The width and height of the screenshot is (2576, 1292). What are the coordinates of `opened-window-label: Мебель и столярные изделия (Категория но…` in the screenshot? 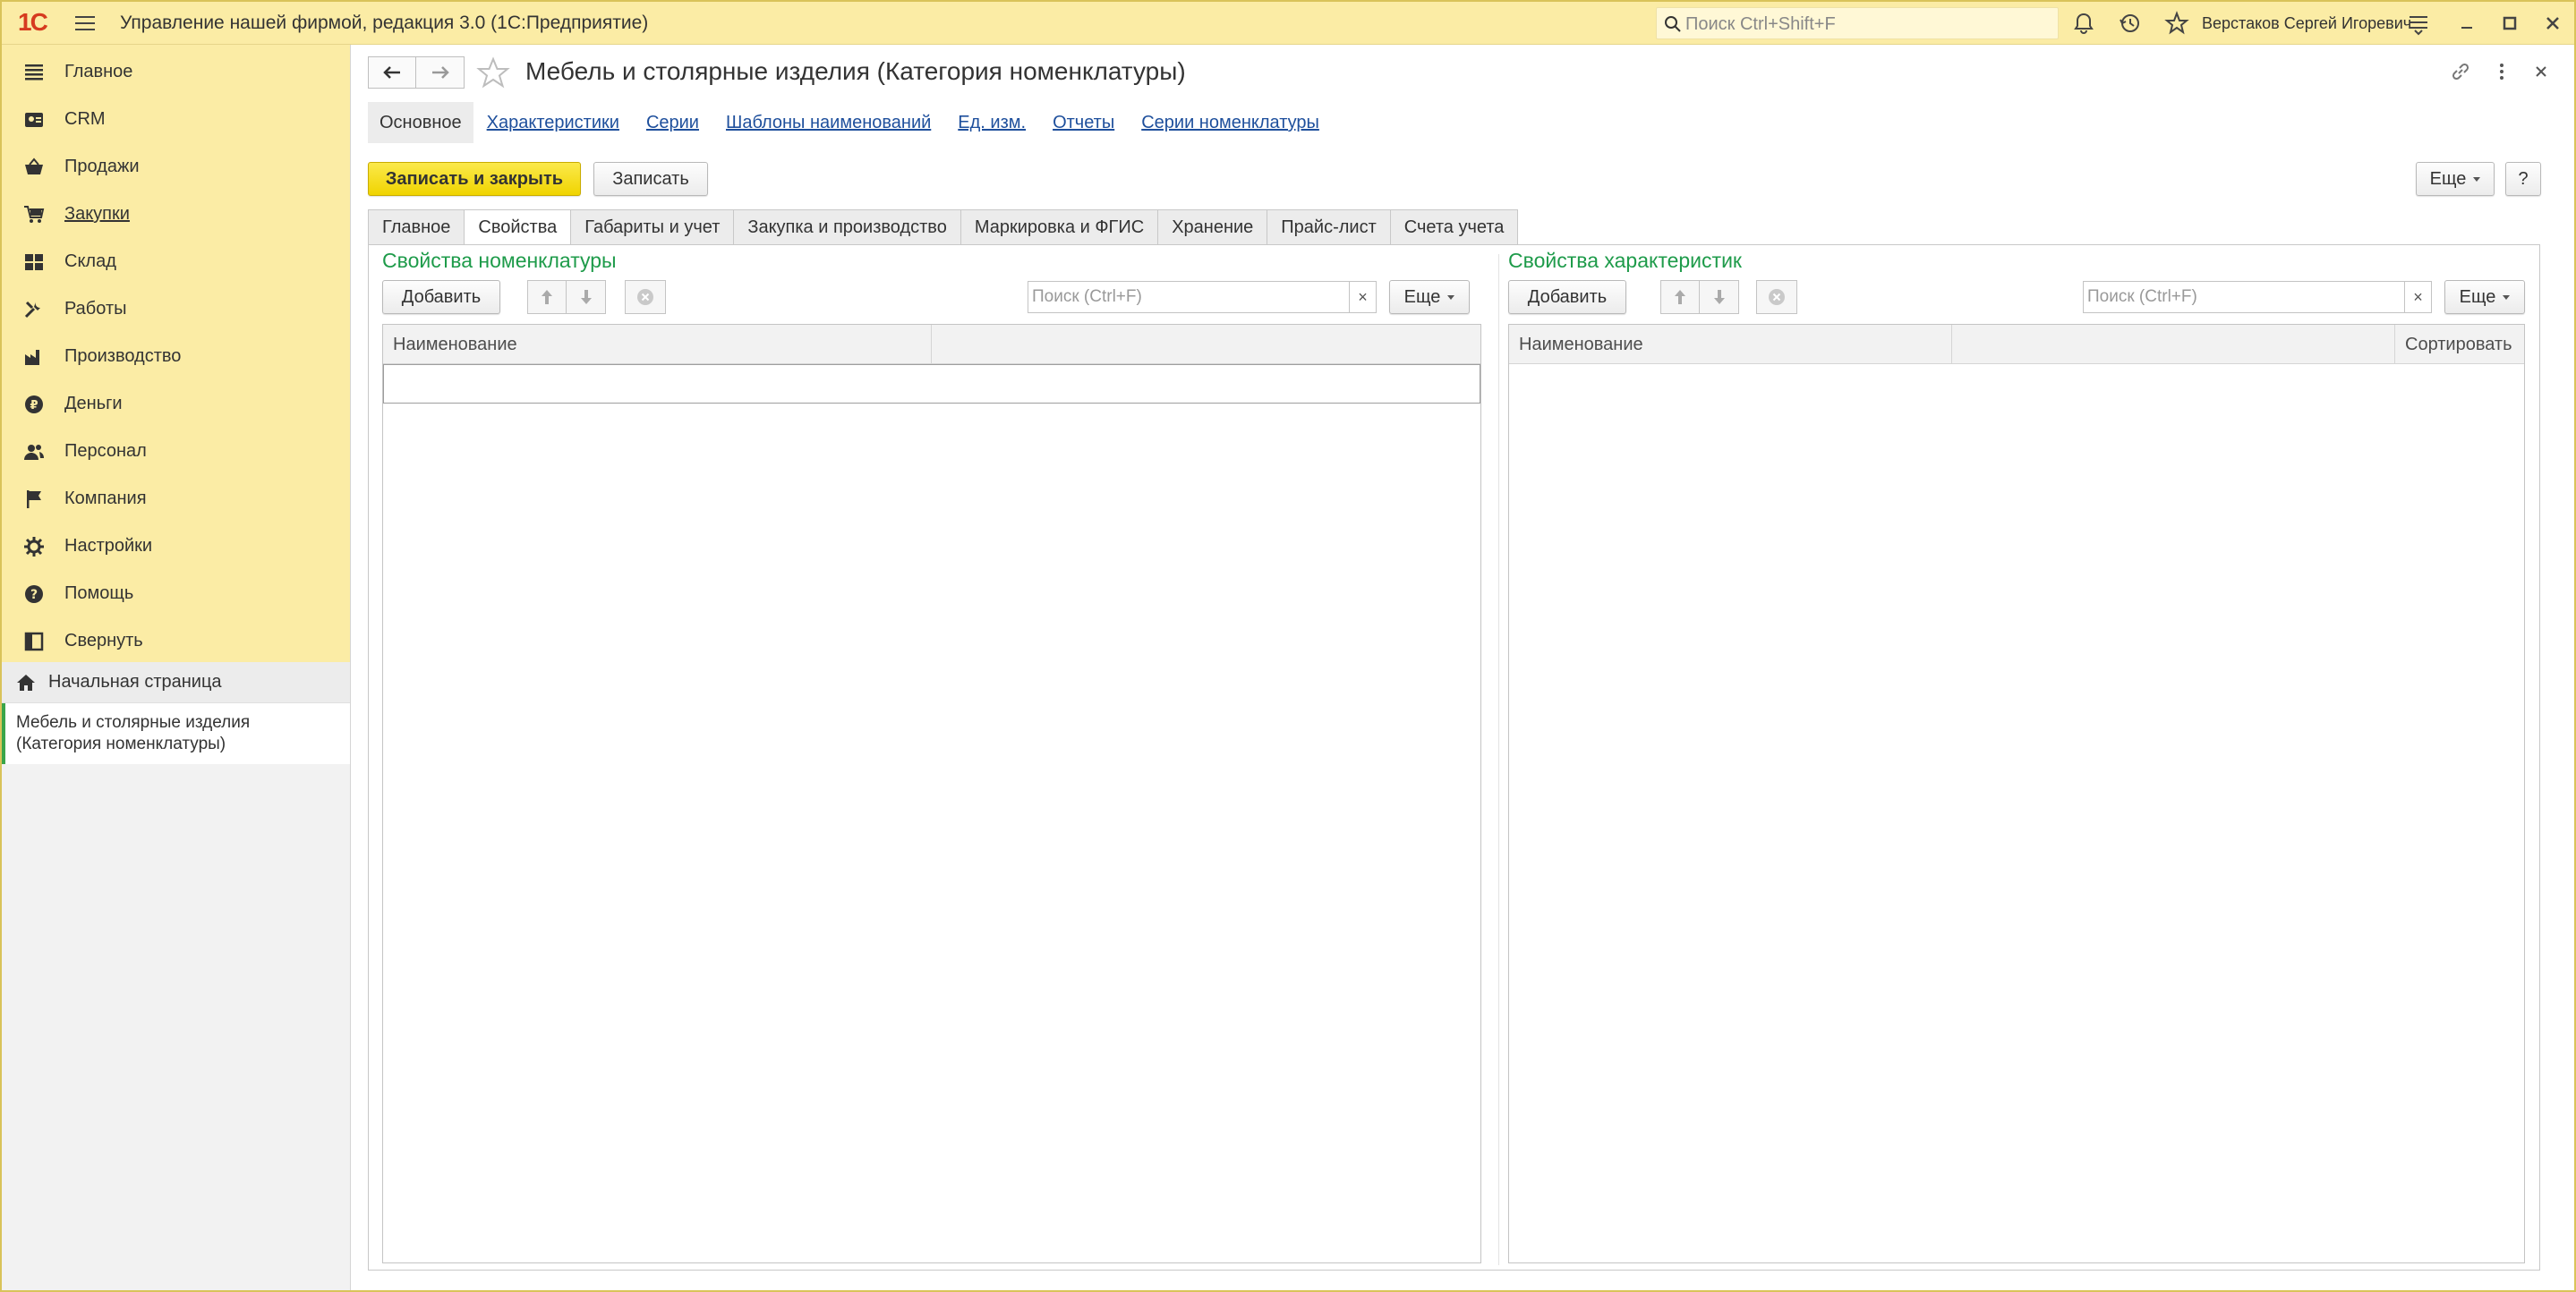 It's located at (133, 733).